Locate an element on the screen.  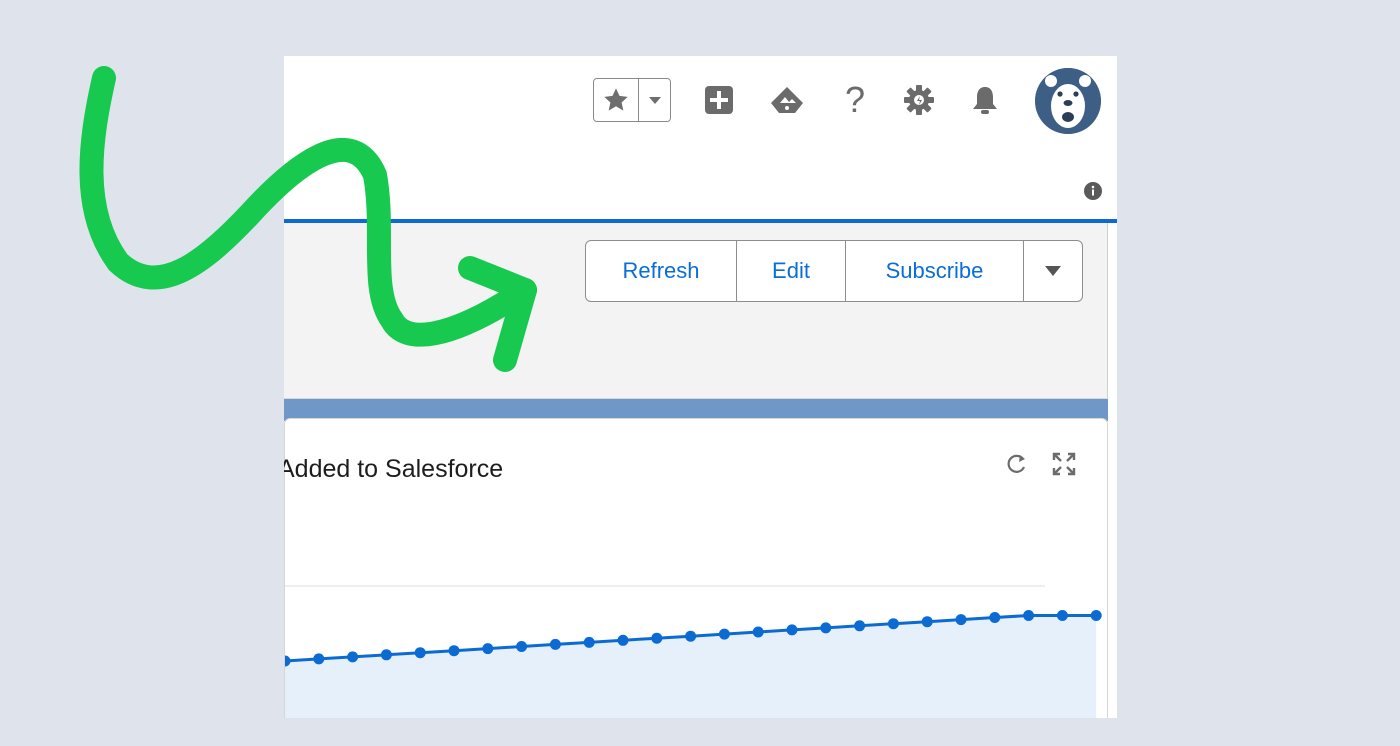
edit-button: Edit is located at coordinates (791, 271).